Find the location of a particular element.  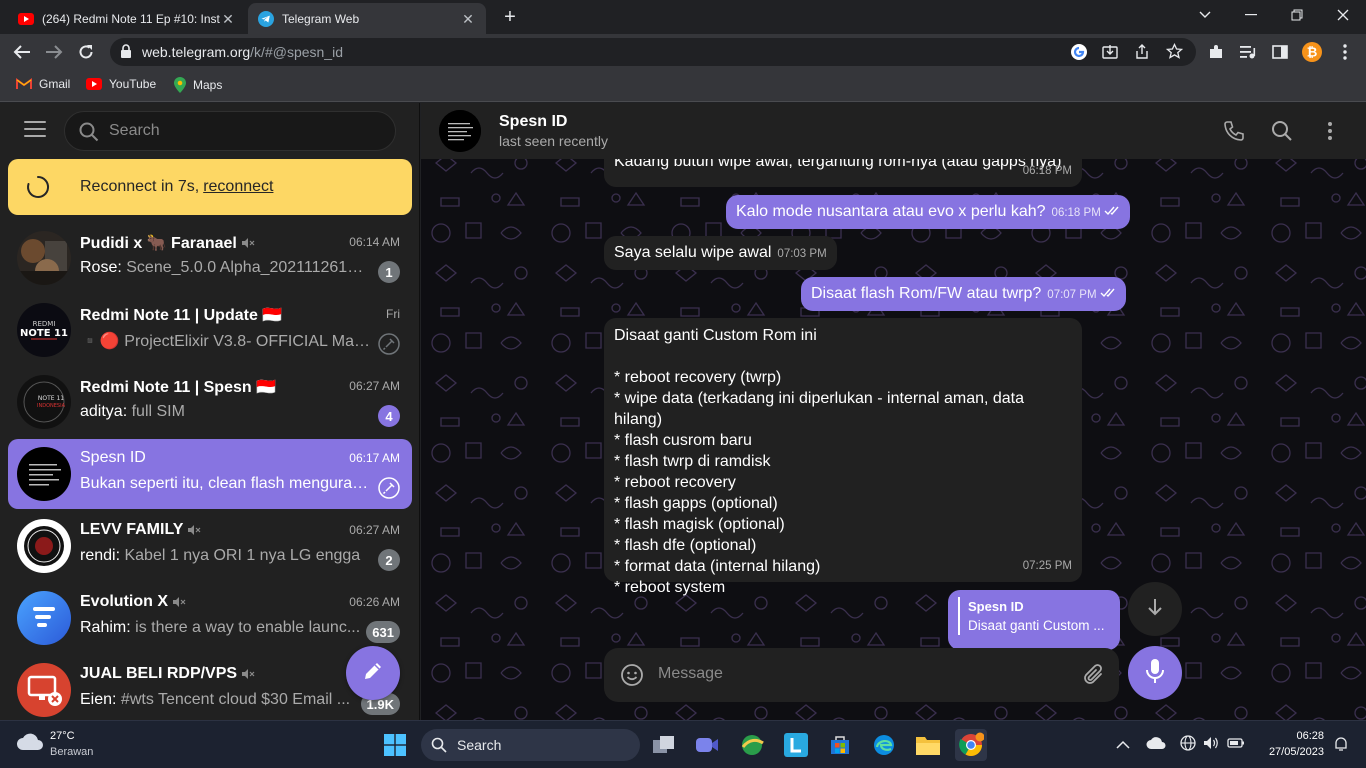

reconnect-banner: Reconnect in 7s, reconnect is located at coordinates (210, 187).